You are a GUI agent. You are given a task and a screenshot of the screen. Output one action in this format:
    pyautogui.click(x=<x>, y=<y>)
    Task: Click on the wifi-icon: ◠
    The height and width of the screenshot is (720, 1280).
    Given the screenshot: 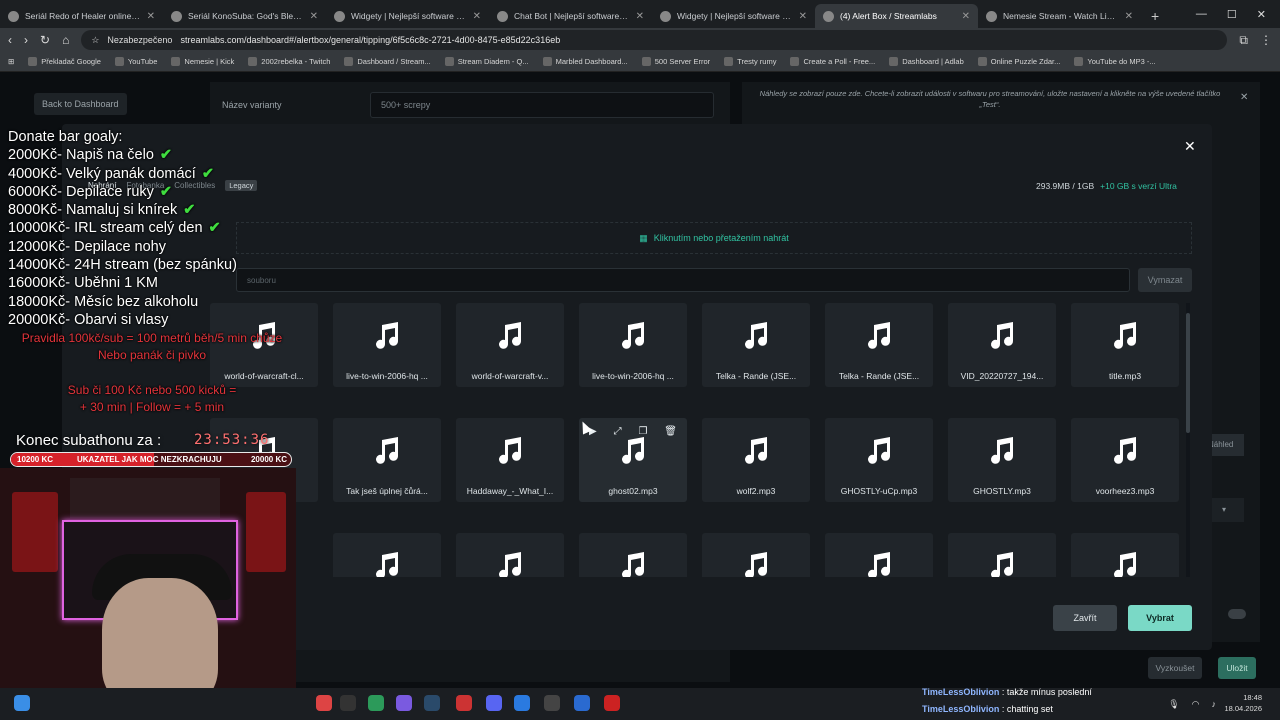 What is the action you would take?
    pyautogui.click(x=1196, y=704)
    